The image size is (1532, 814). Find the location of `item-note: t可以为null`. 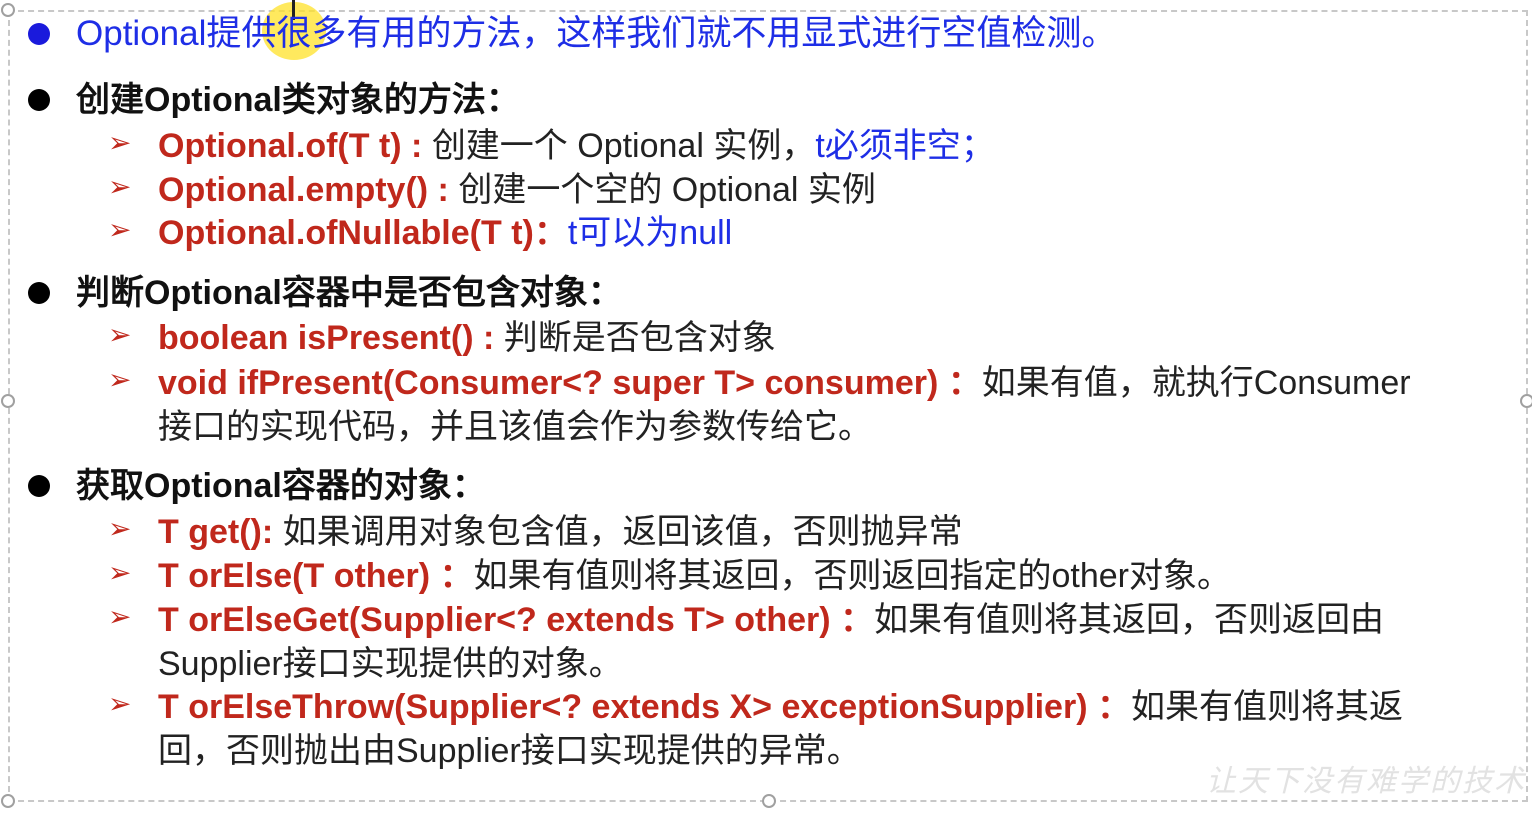

item-note: t可以为null is located at coordinates (650, 233).